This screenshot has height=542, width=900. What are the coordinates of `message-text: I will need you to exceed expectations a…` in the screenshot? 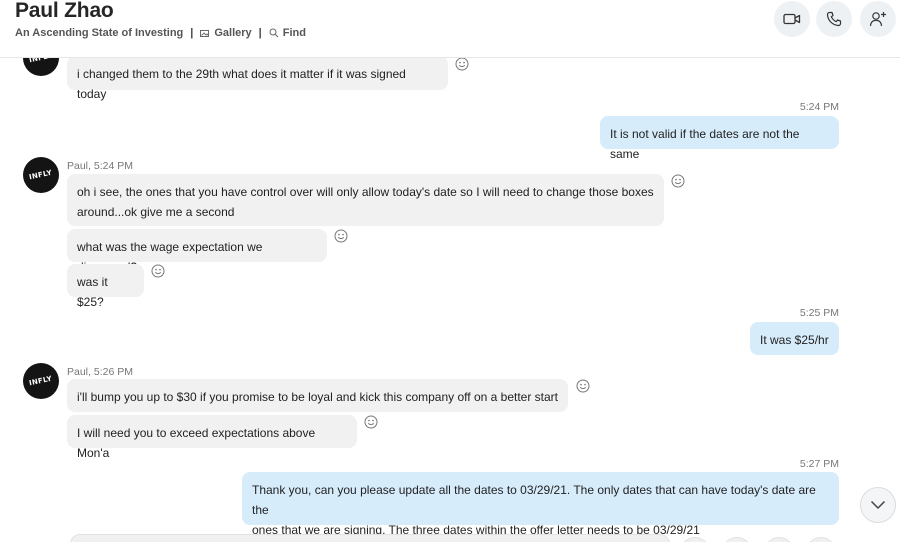 It's located at (196, 443).